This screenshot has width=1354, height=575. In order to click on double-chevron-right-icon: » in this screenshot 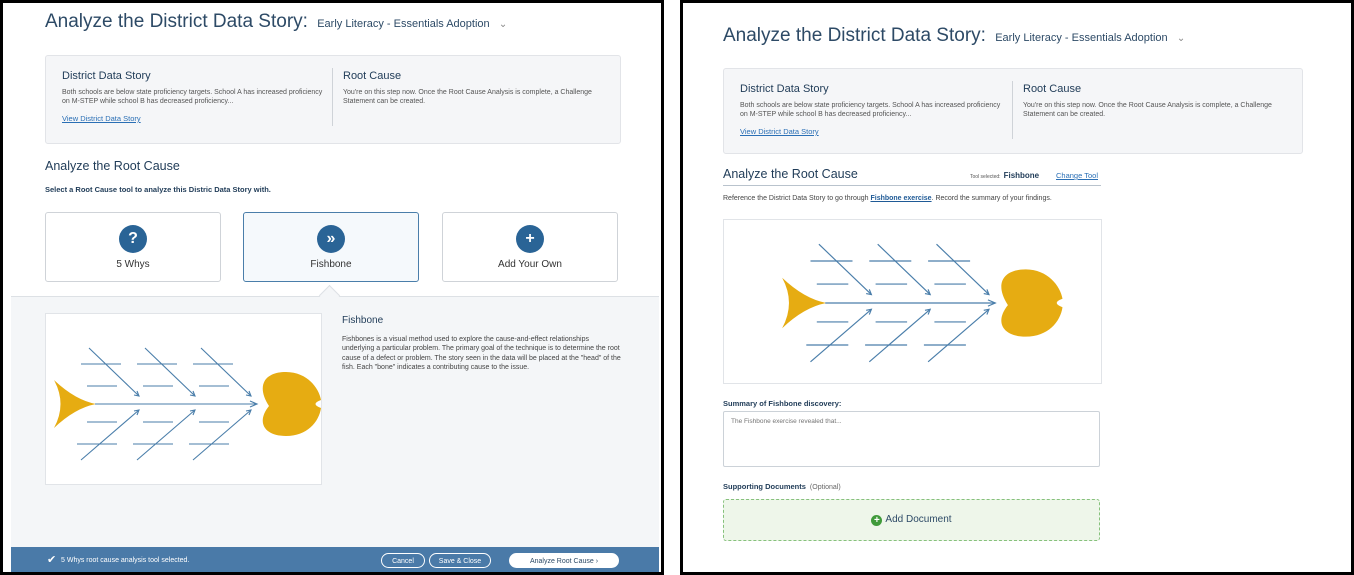, I will do `click(331, 239)`.